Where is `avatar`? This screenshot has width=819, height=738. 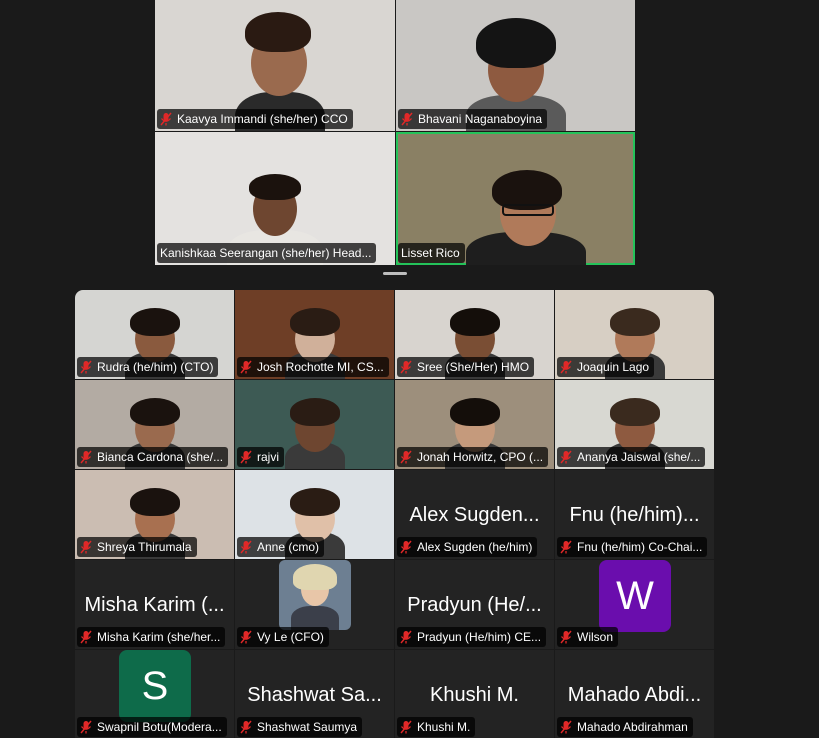 avatar is located at coordinates (315, 595).